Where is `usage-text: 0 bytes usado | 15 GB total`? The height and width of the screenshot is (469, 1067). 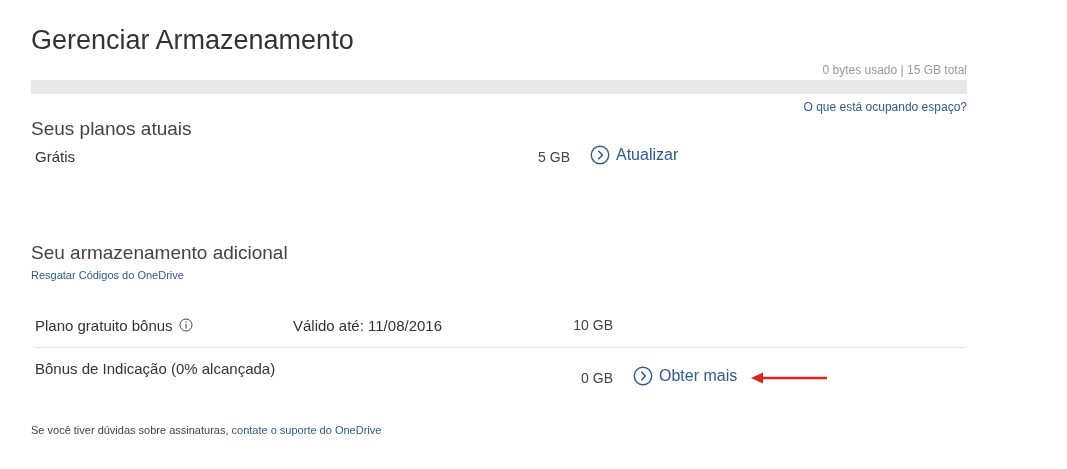
usage-text: 0 bytes usado | 15 GB total is located at coordinates (894, 70).